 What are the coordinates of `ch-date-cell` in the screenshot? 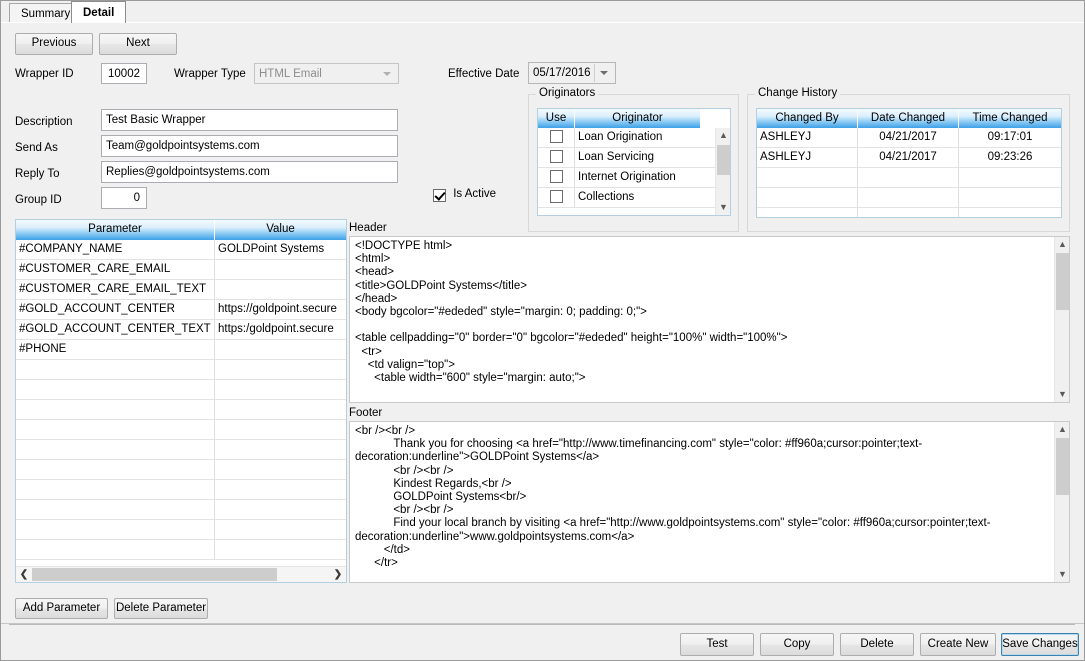 It's located at (908, 177).